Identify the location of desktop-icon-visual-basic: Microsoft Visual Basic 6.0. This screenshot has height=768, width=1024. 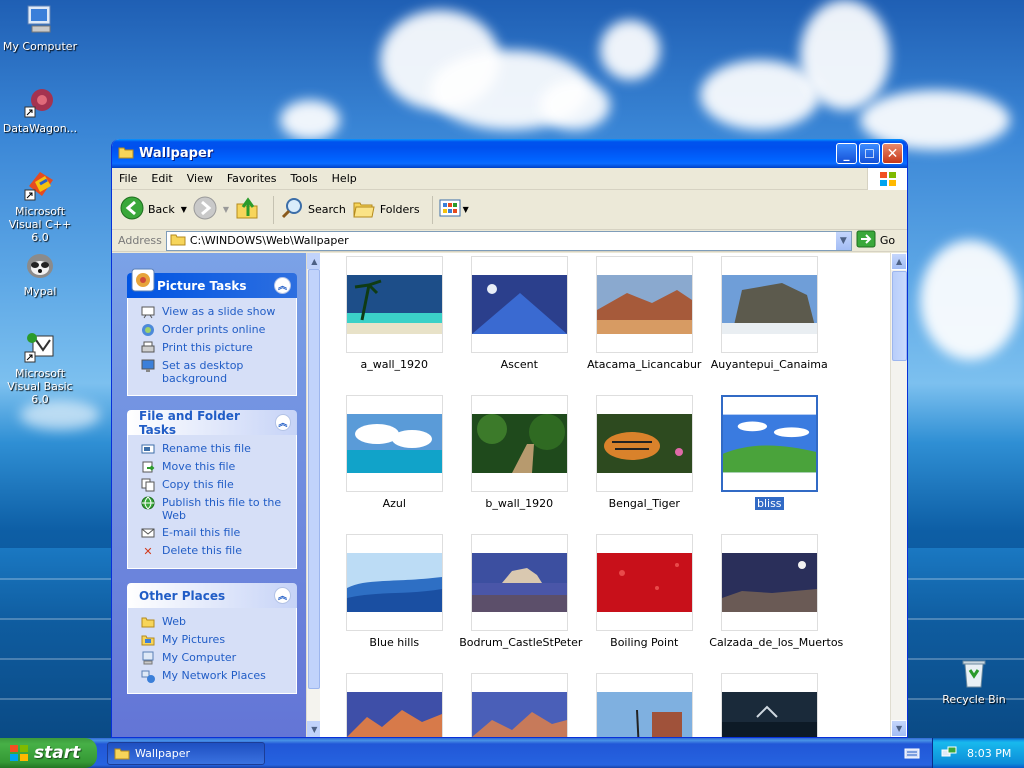
(40, 368).